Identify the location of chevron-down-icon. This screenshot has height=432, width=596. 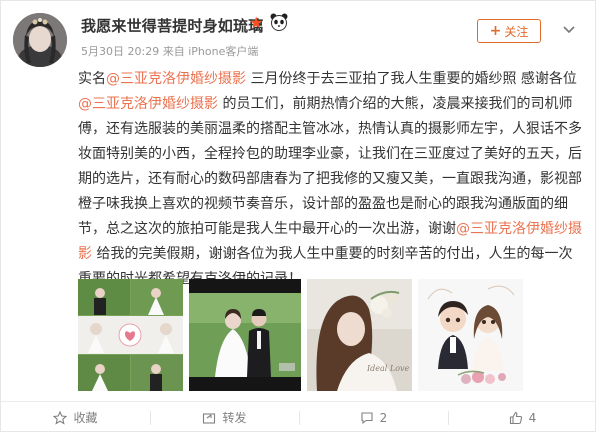
(569, 29).